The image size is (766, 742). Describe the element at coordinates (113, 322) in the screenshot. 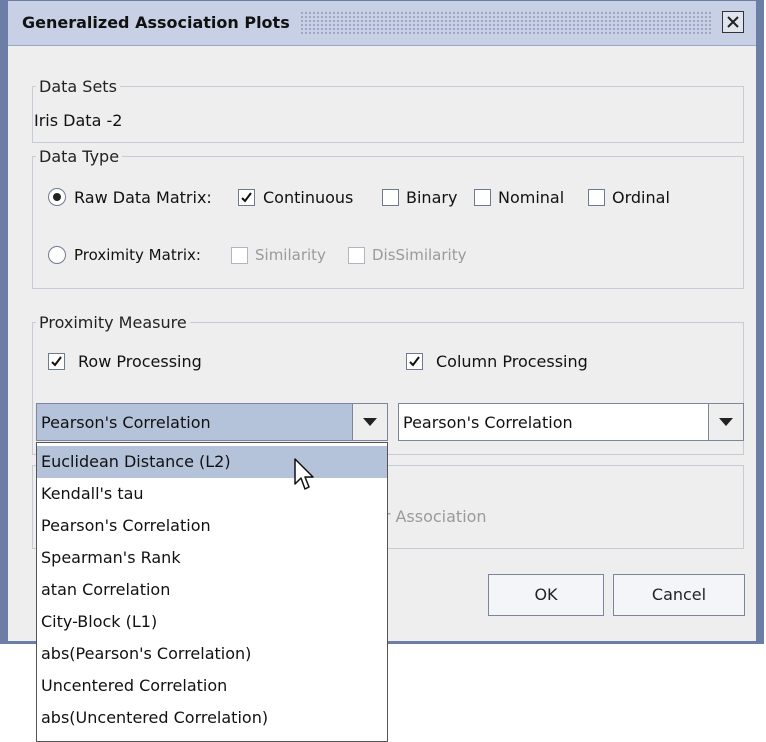

I see `proximity-measure-legend: Proximity Measure` at that location.